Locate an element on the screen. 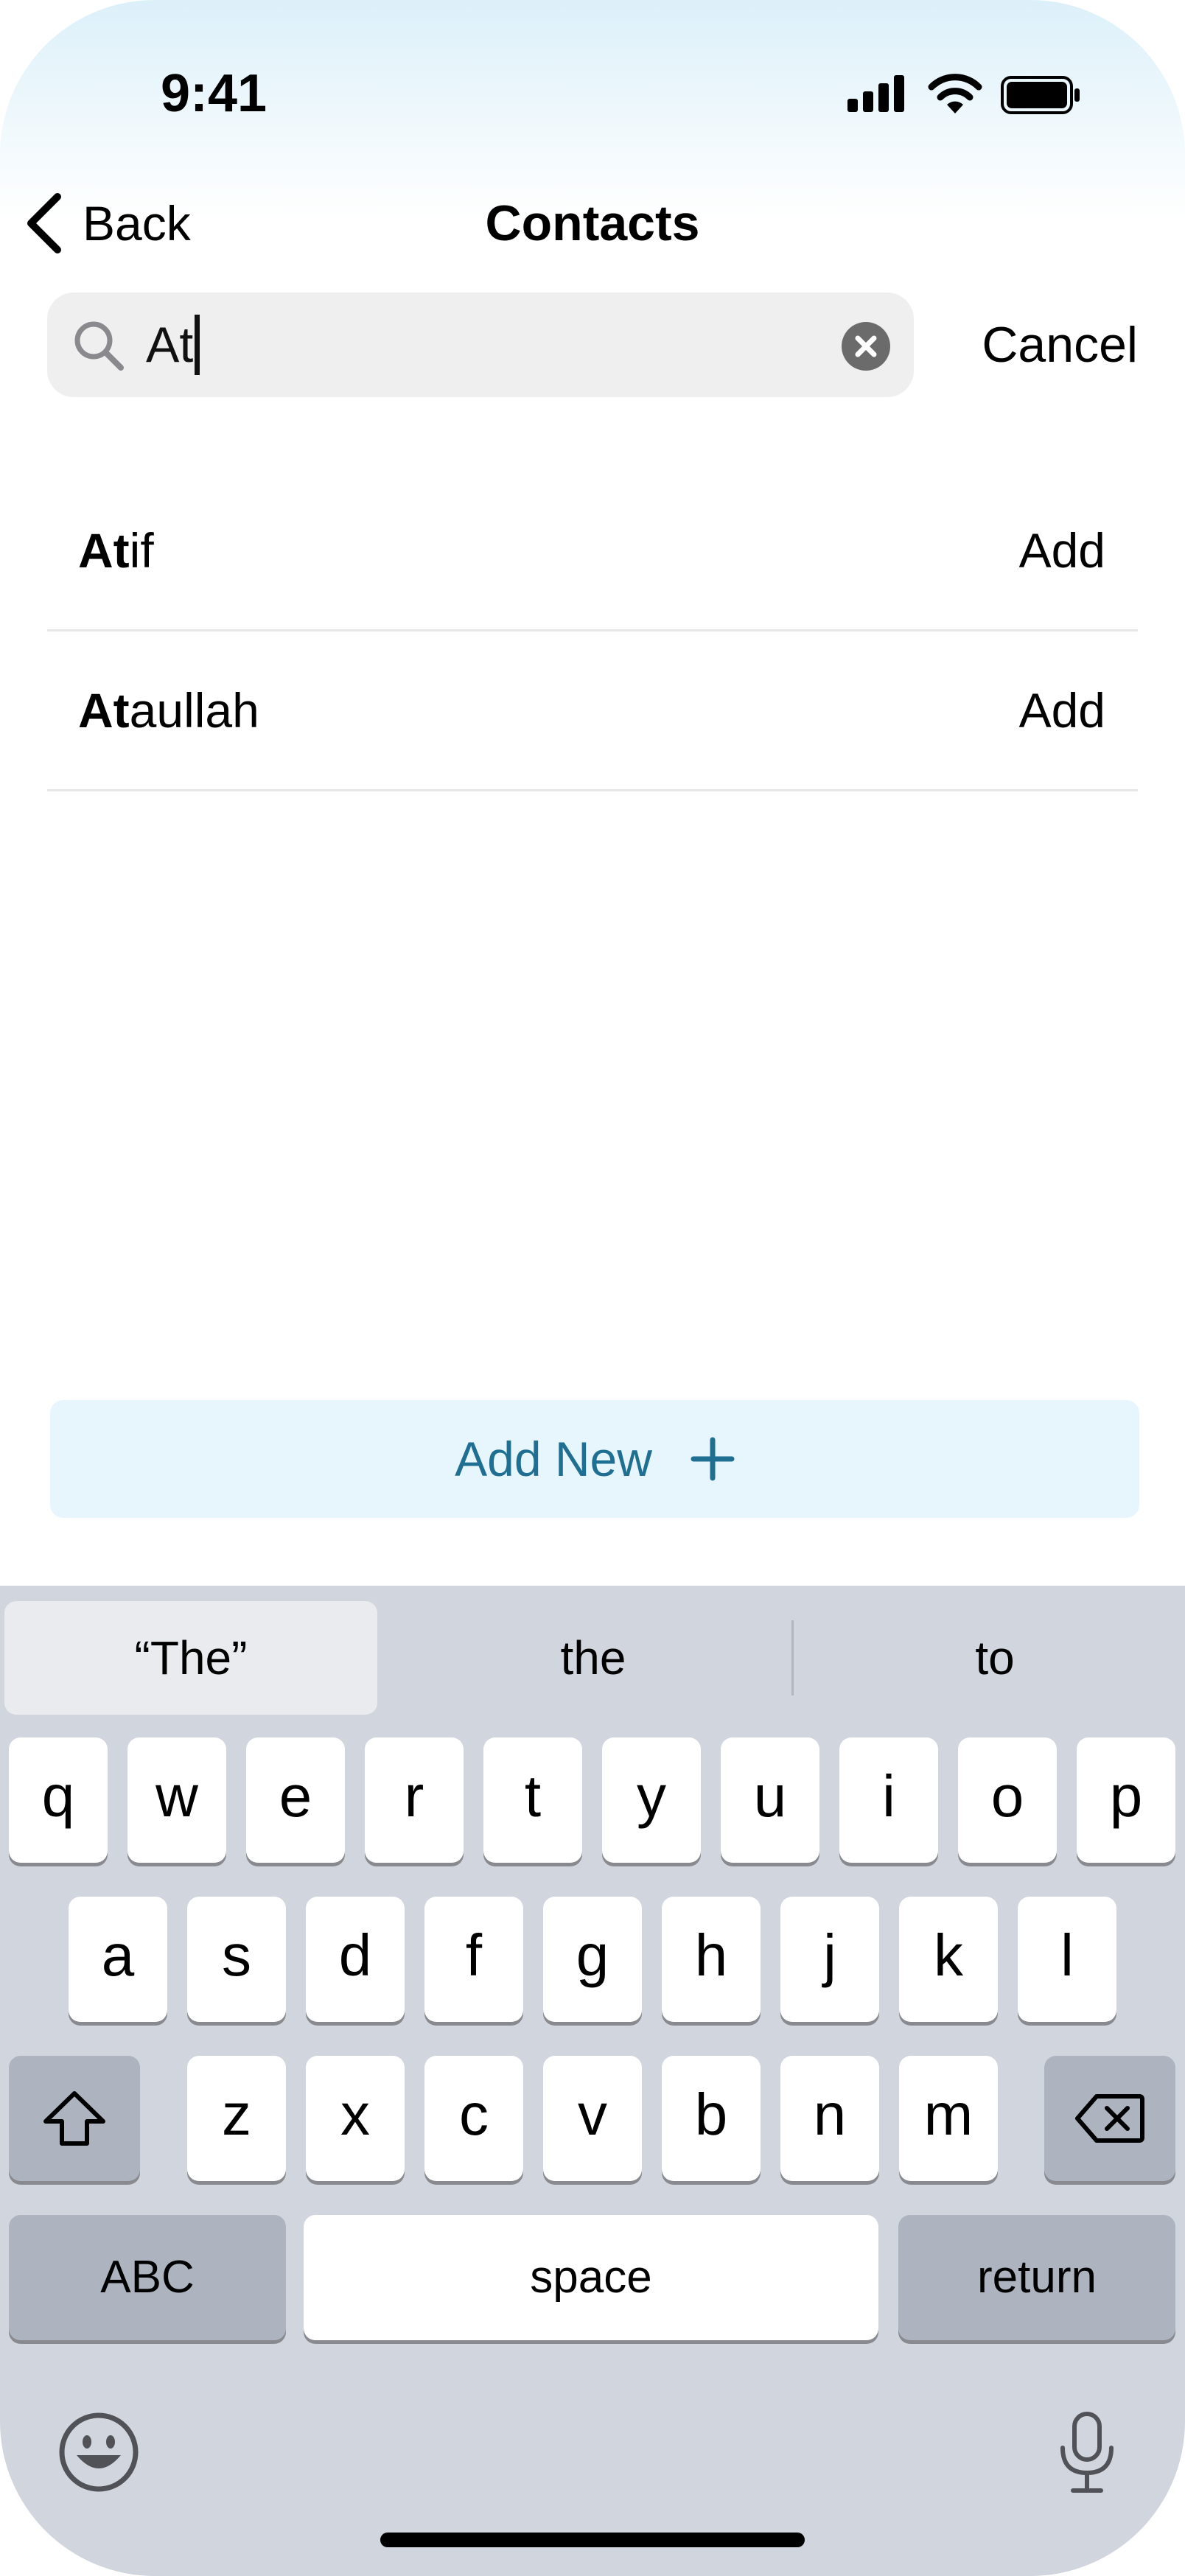 The image size is (1185, 2576). search-query-text: At is located at coordinates (170, 345).